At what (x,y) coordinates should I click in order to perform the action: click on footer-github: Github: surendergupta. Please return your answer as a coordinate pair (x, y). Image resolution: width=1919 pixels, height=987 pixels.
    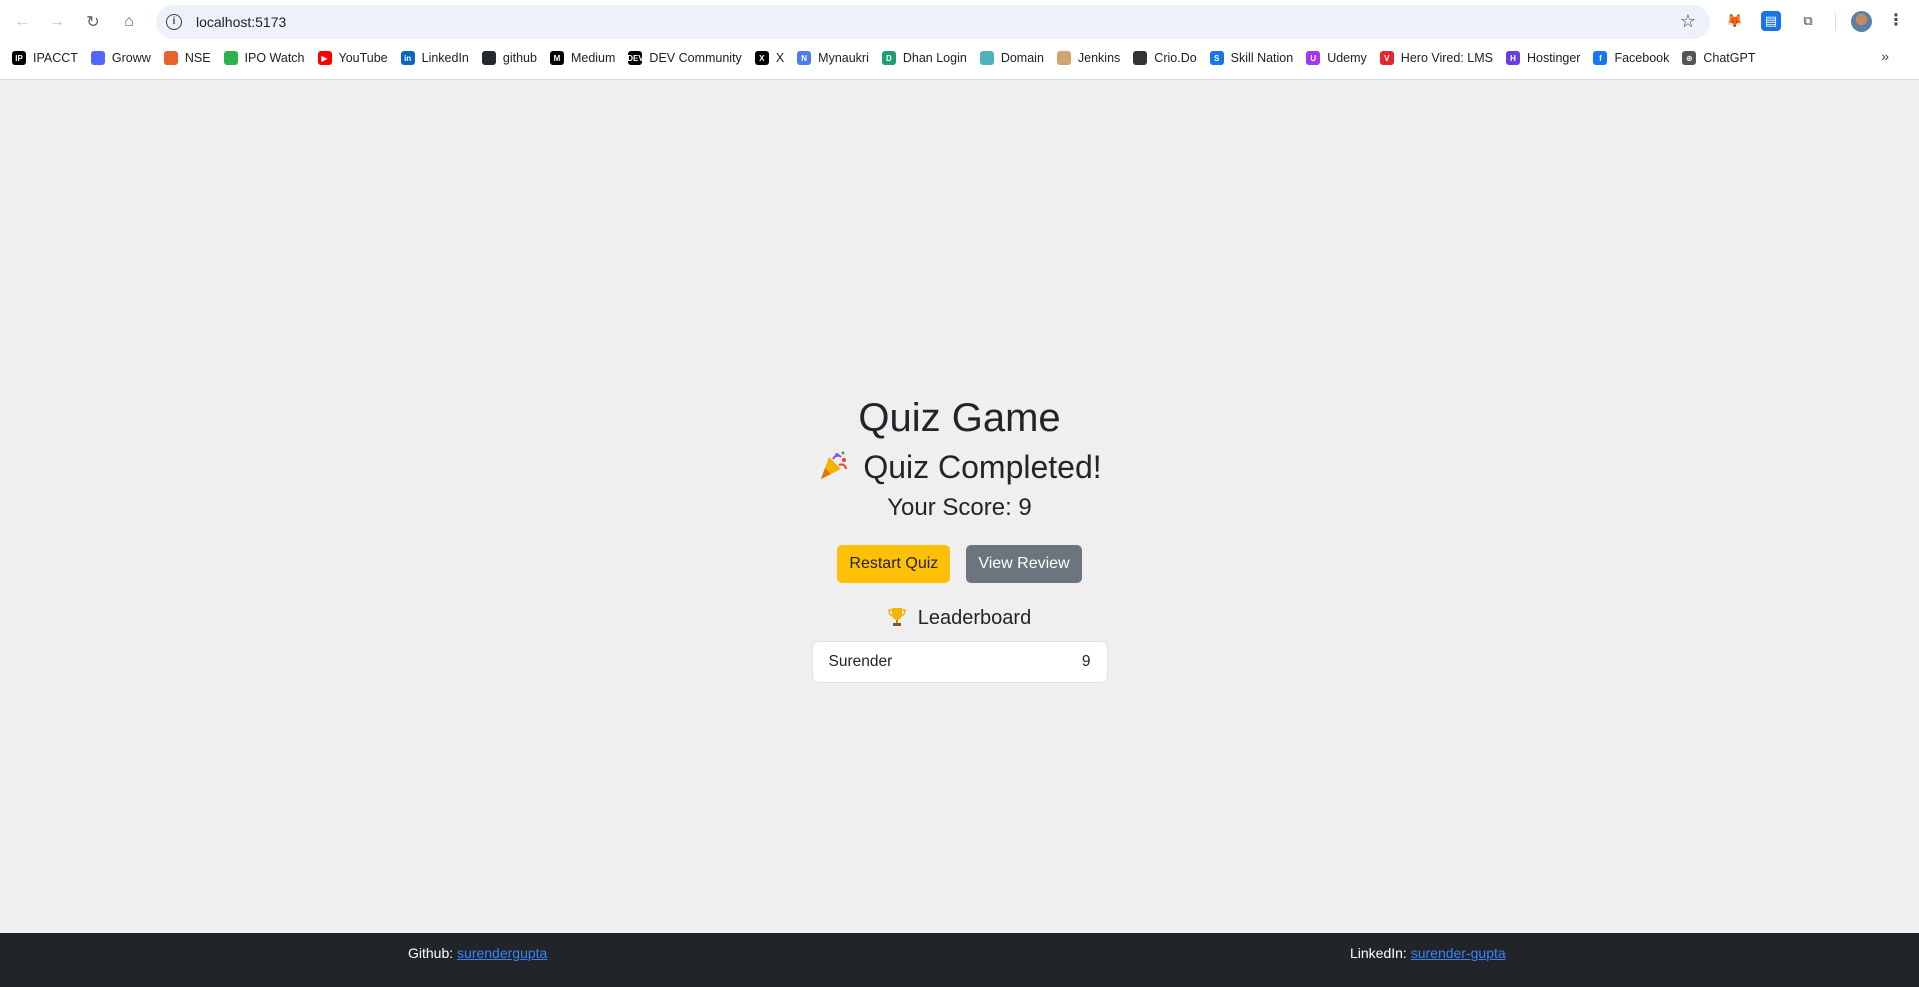
    Looking at the image, I should click on (477, 953).